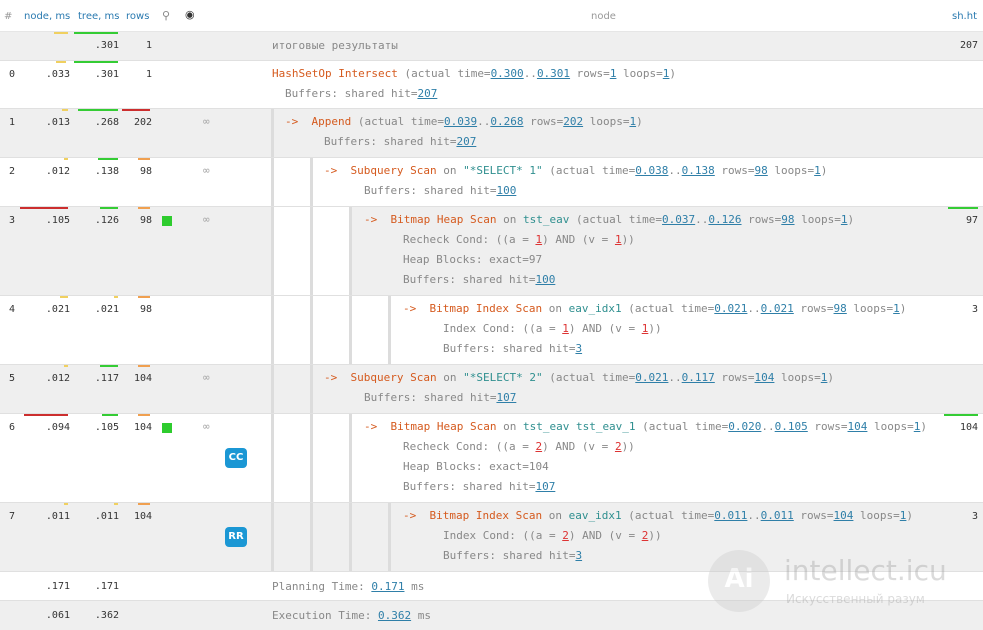 Image resolution: width=983 pixels, height=630 pixels. What do you see at coordinates (142, 427) in the screenshot?
I see `row-rows: 104` at bounding box center [142, 427].